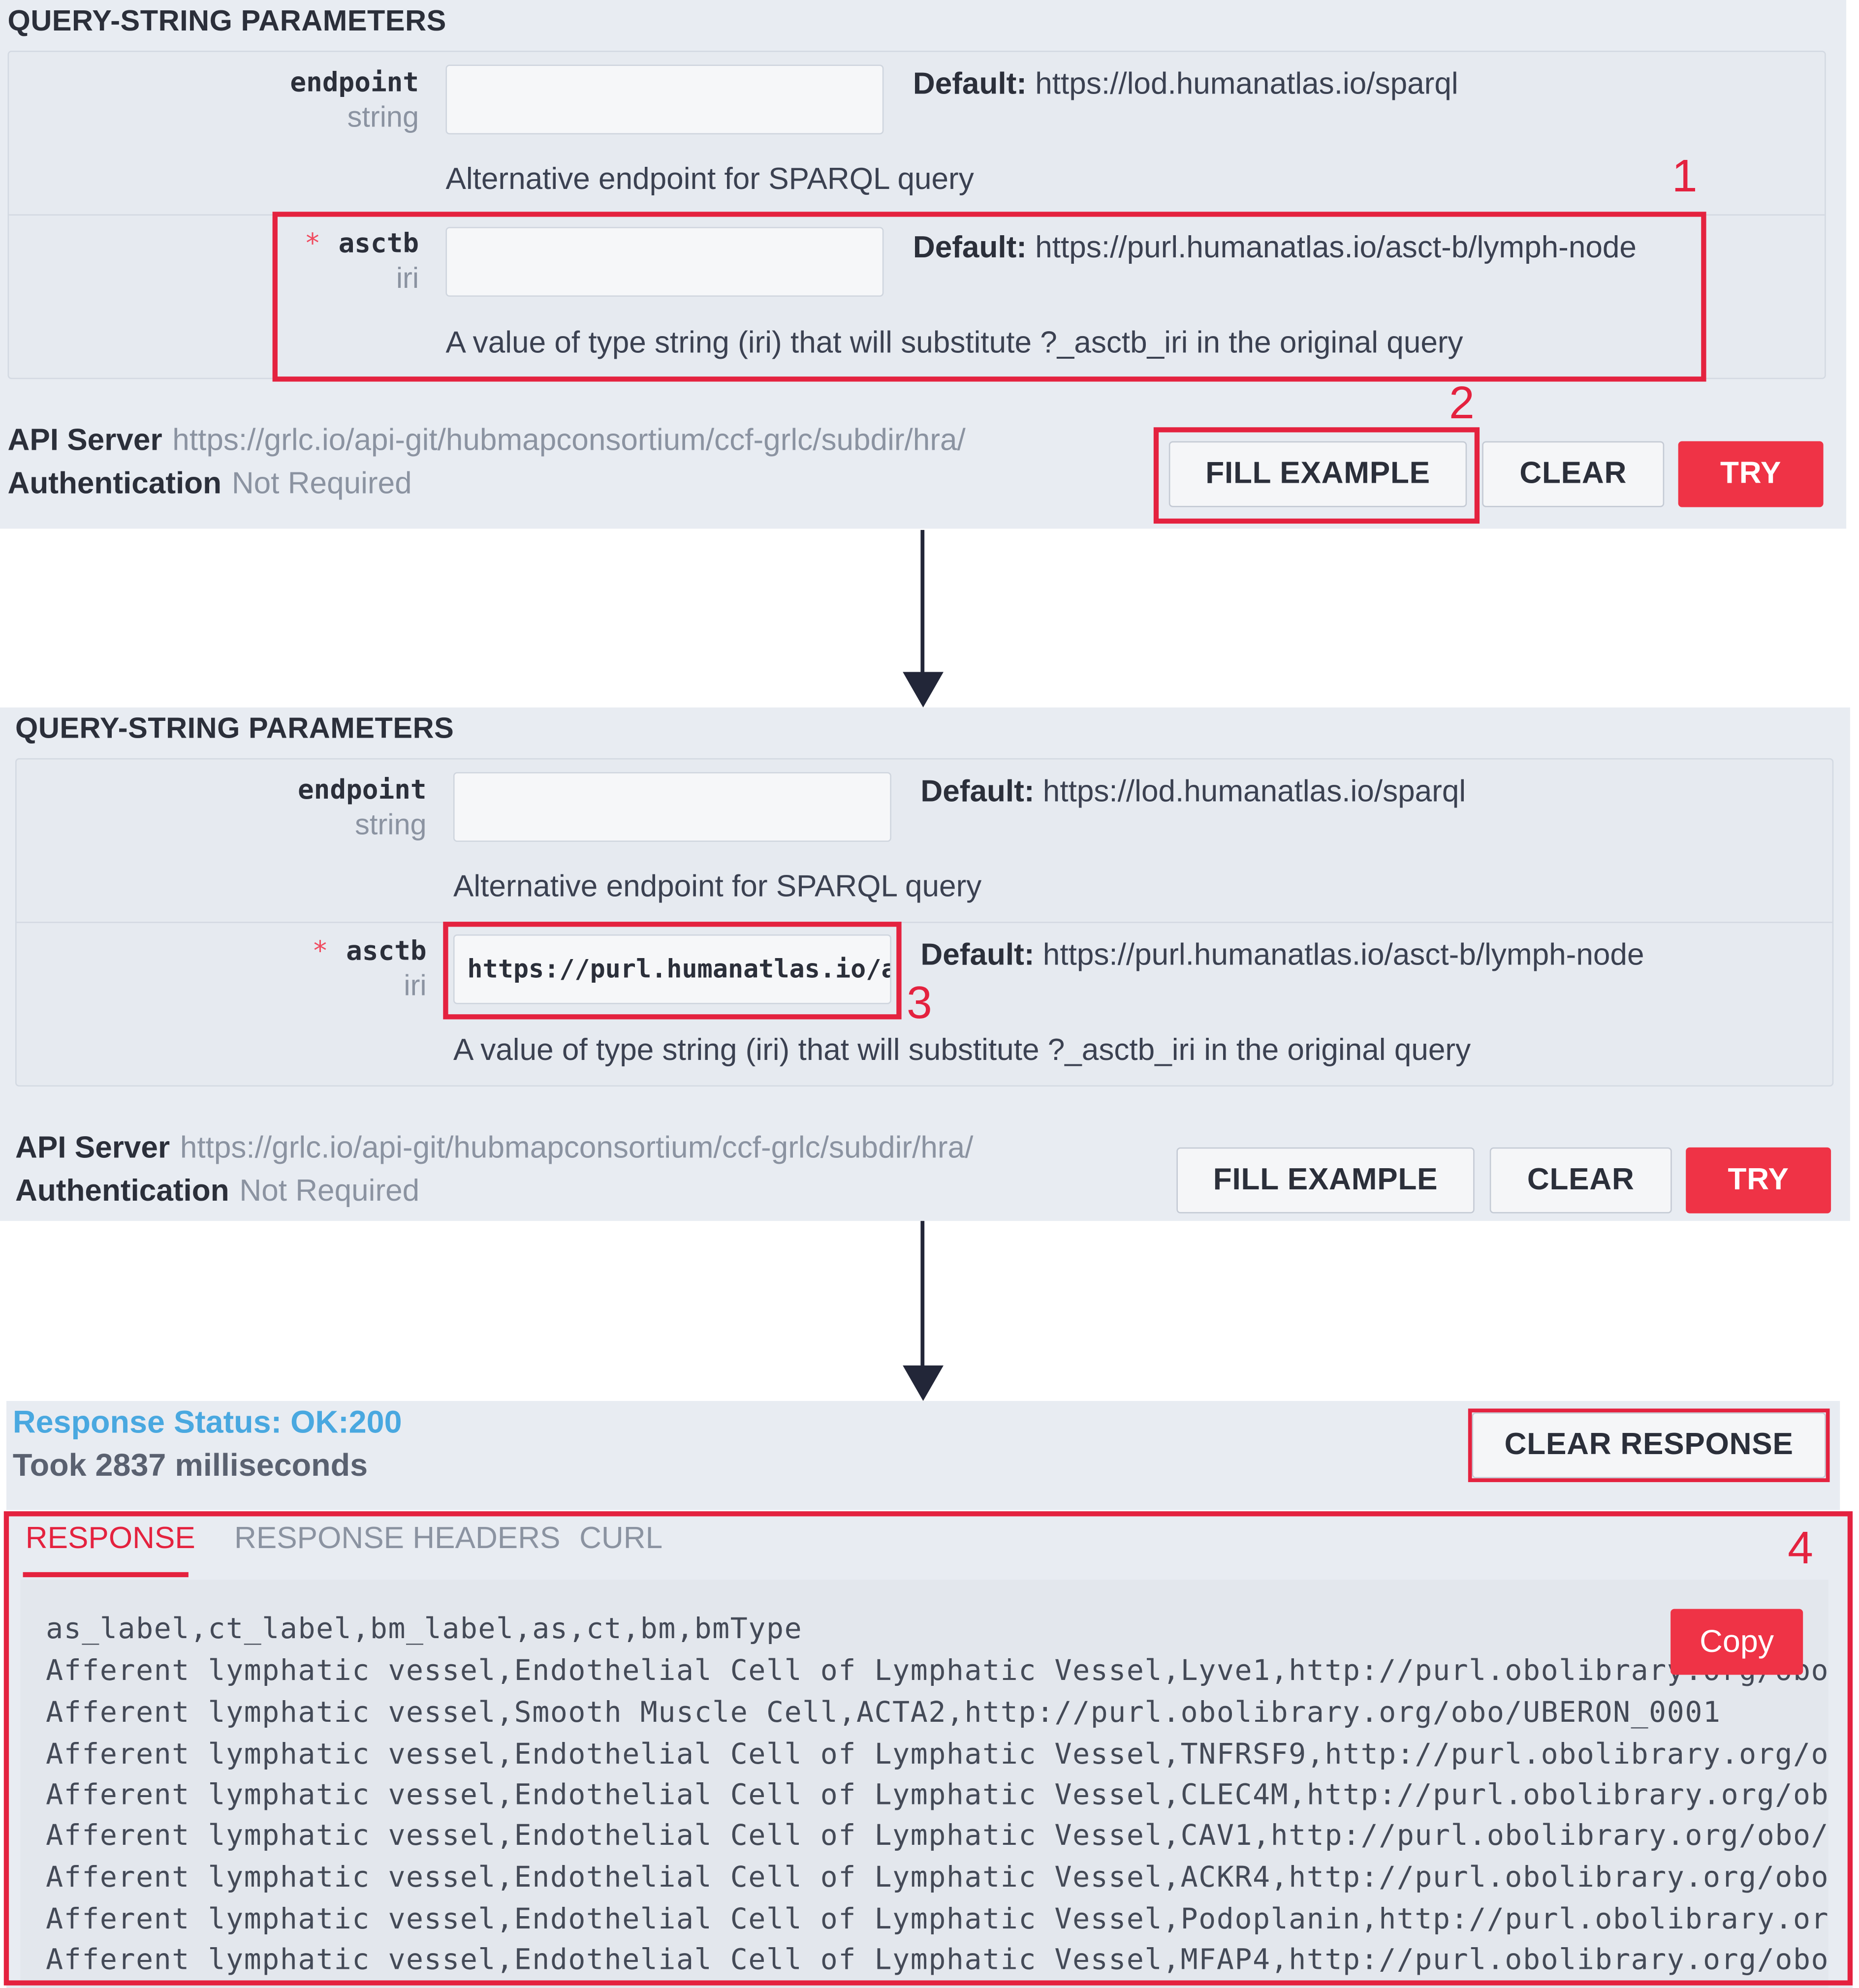  I want to click on active-tab-underline, so click(106, 1575).